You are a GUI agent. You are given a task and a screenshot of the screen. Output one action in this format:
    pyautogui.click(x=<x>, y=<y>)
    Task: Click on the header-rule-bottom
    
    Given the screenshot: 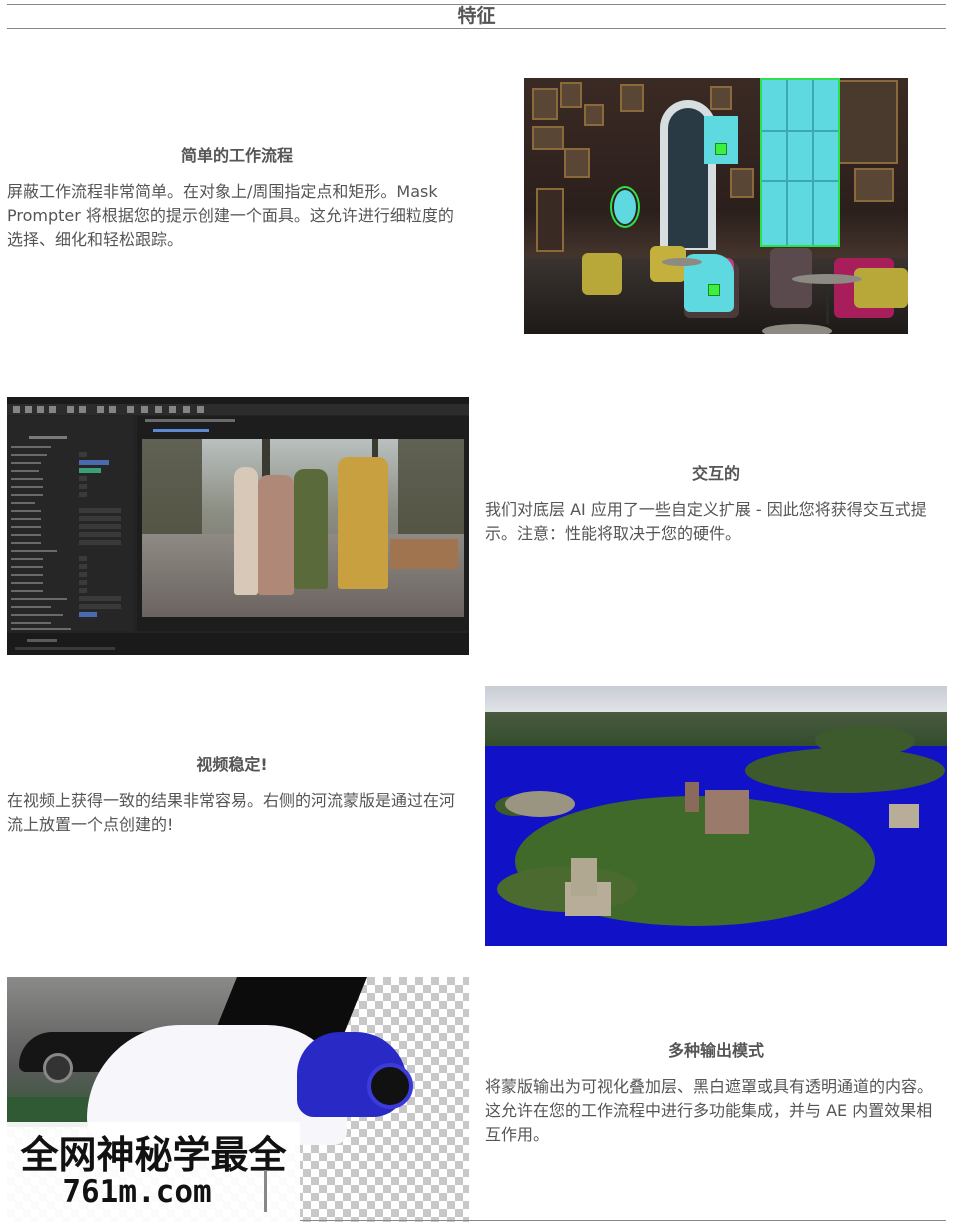 What is the action you would take?
    pyautogui.click(x=476, y=28)
    